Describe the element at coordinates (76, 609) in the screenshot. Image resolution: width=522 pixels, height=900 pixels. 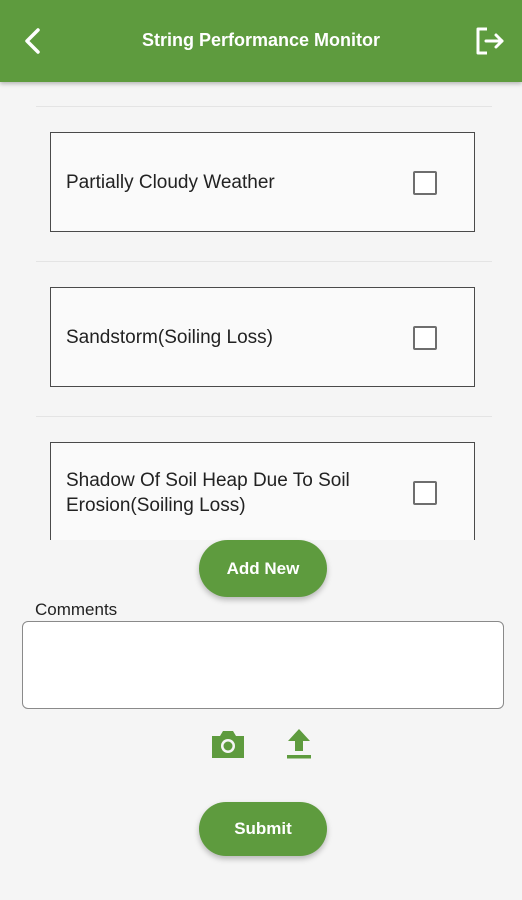
I see `comments-label: Comments` at that location.